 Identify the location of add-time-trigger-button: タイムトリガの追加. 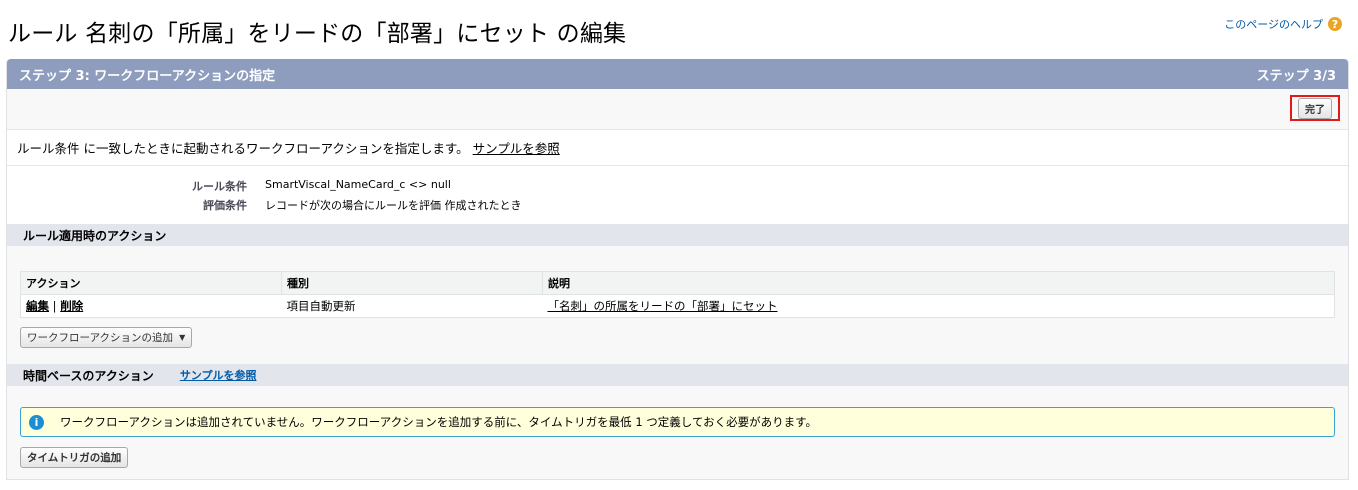
(74, 457).